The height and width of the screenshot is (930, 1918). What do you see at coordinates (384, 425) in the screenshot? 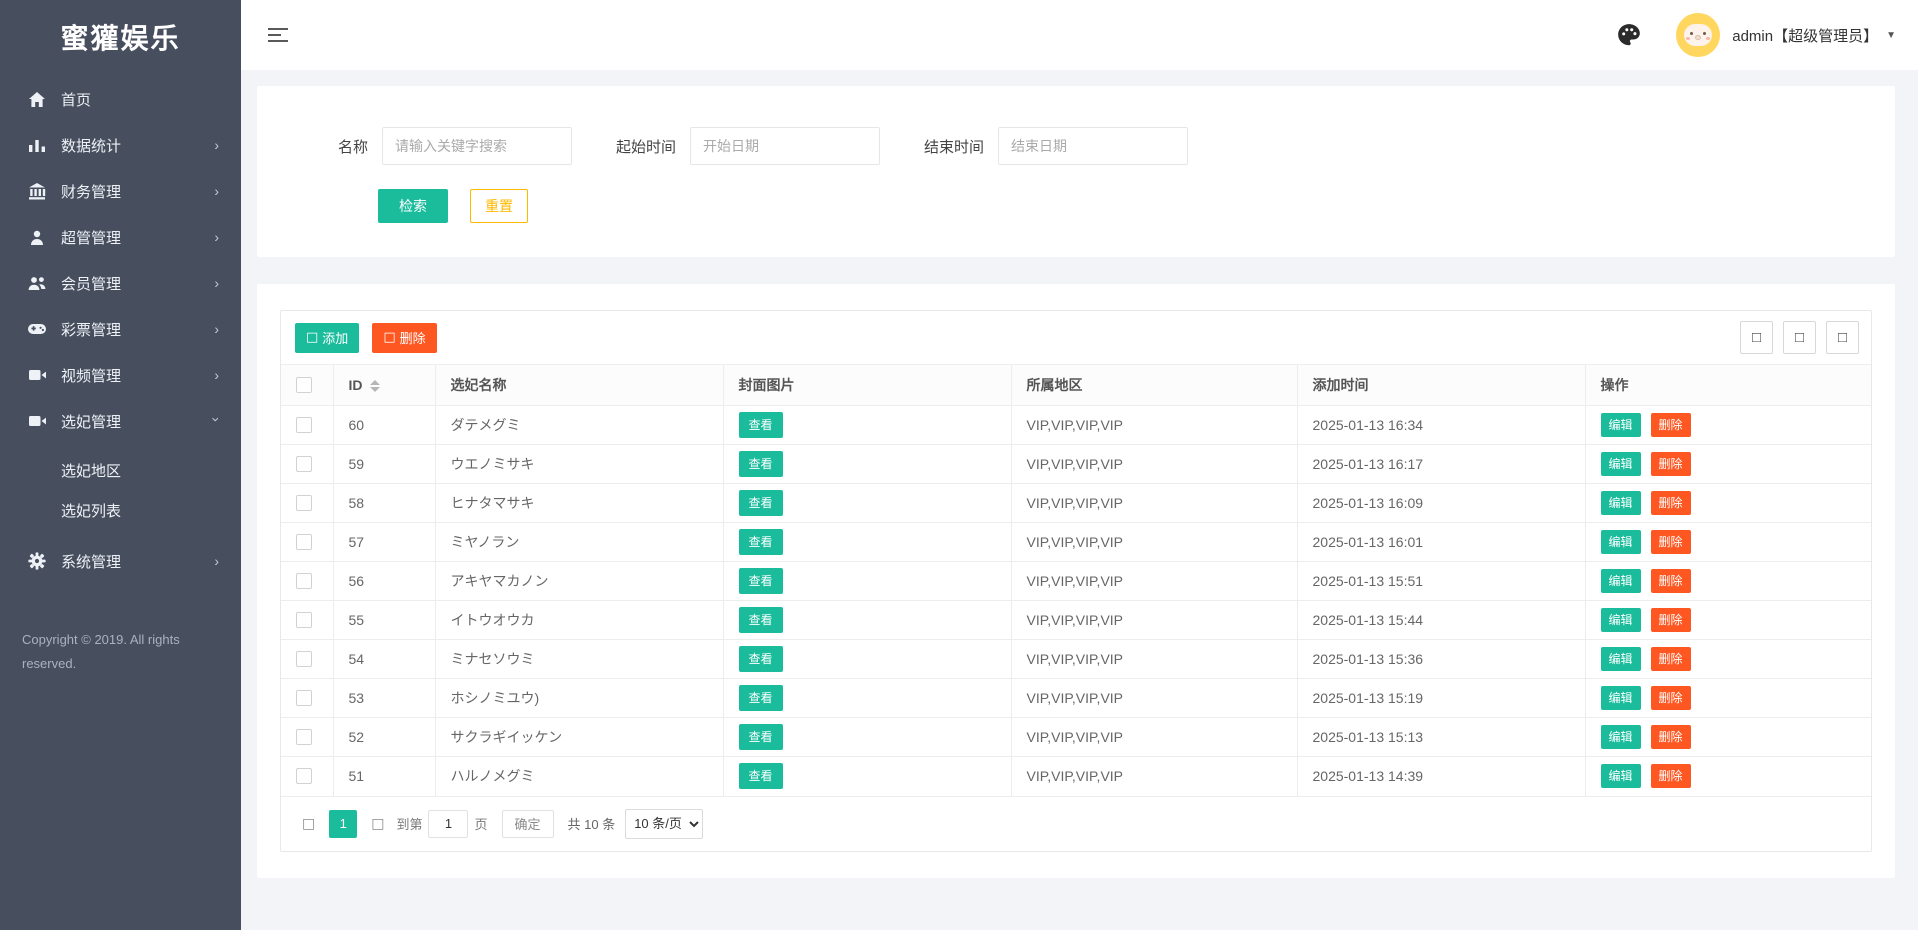
I see `row-id: 60` at bounding box center [384, 425].